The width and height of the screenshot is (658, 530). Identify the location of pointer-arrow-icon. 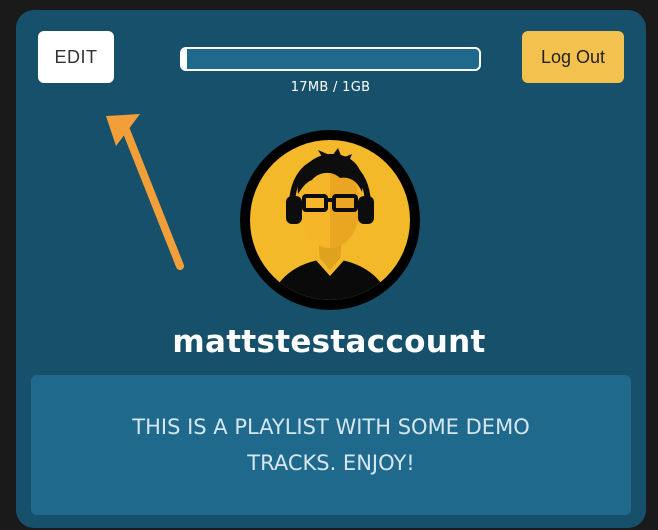
(145, 192).